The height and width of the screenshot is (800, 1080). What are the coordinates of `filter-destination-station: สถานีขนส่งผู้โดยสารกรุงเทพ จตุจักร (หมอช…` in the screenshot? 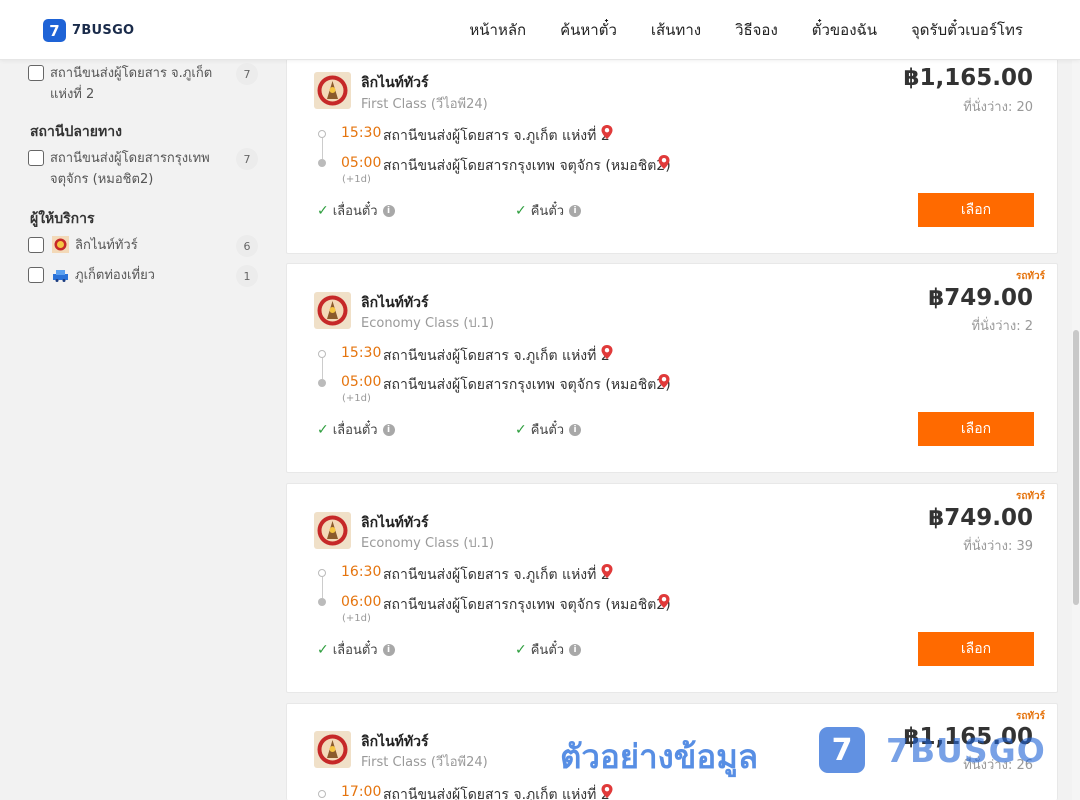 It's located at (143, 169).